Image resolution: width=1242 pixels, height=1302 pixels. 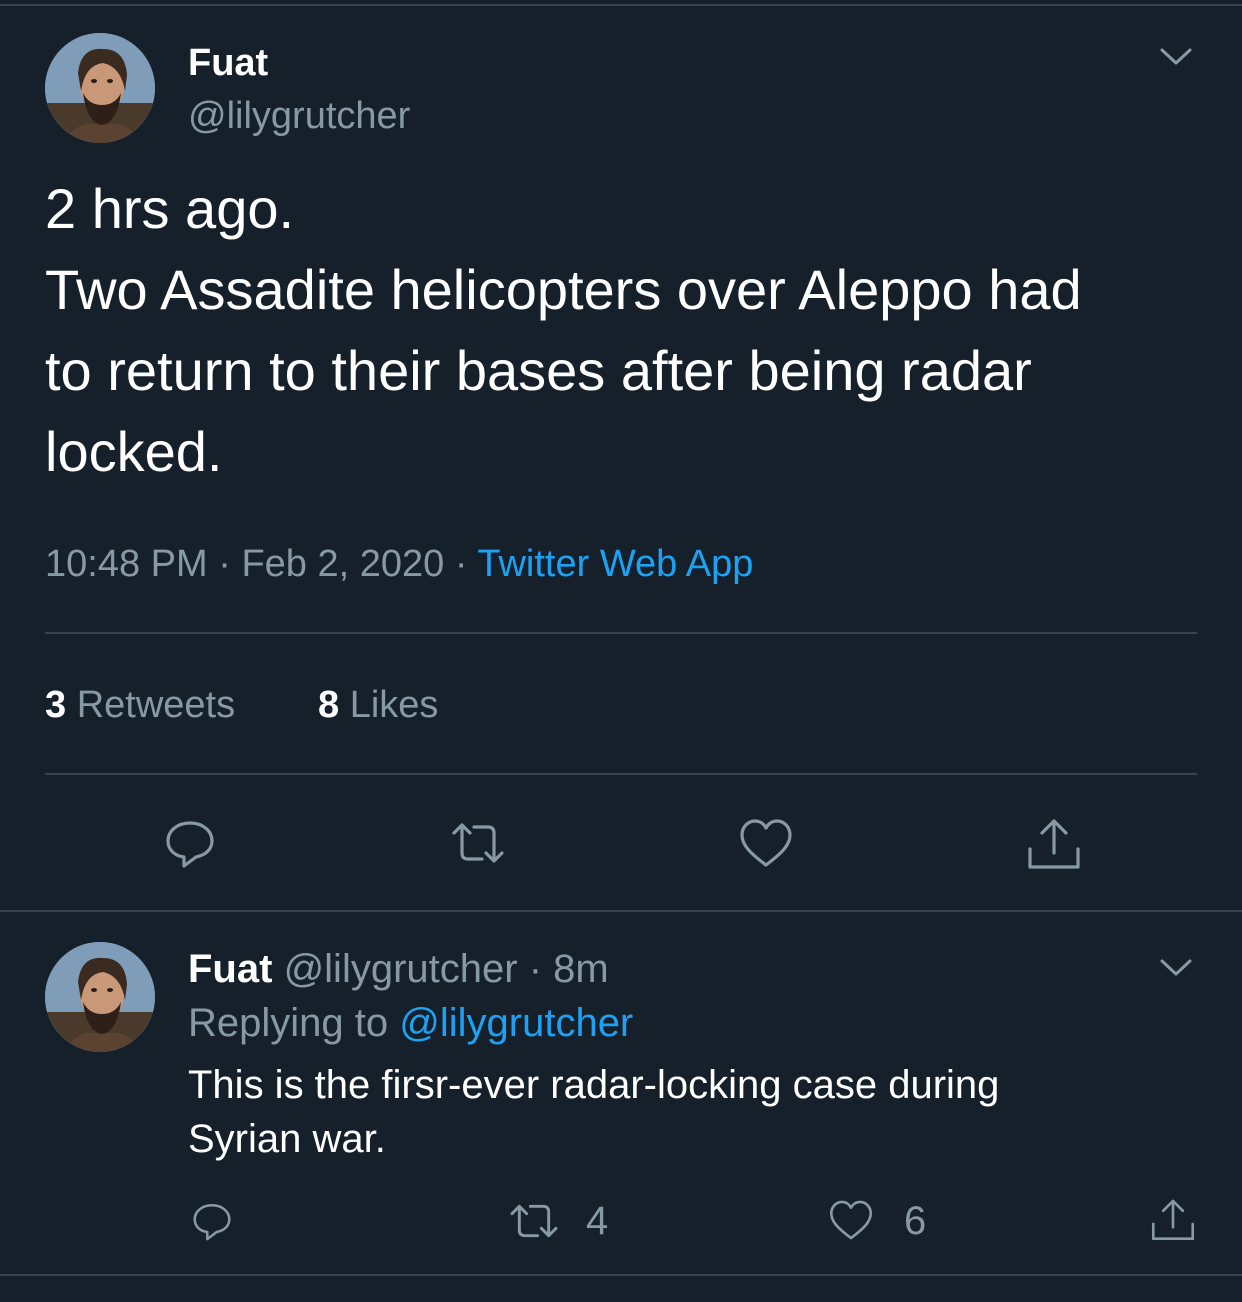 What do you see at coordinates (342, 564) in the screenshot?
I see `tweet-date: Feb 2, 2020` at bounding box center [342, 564].